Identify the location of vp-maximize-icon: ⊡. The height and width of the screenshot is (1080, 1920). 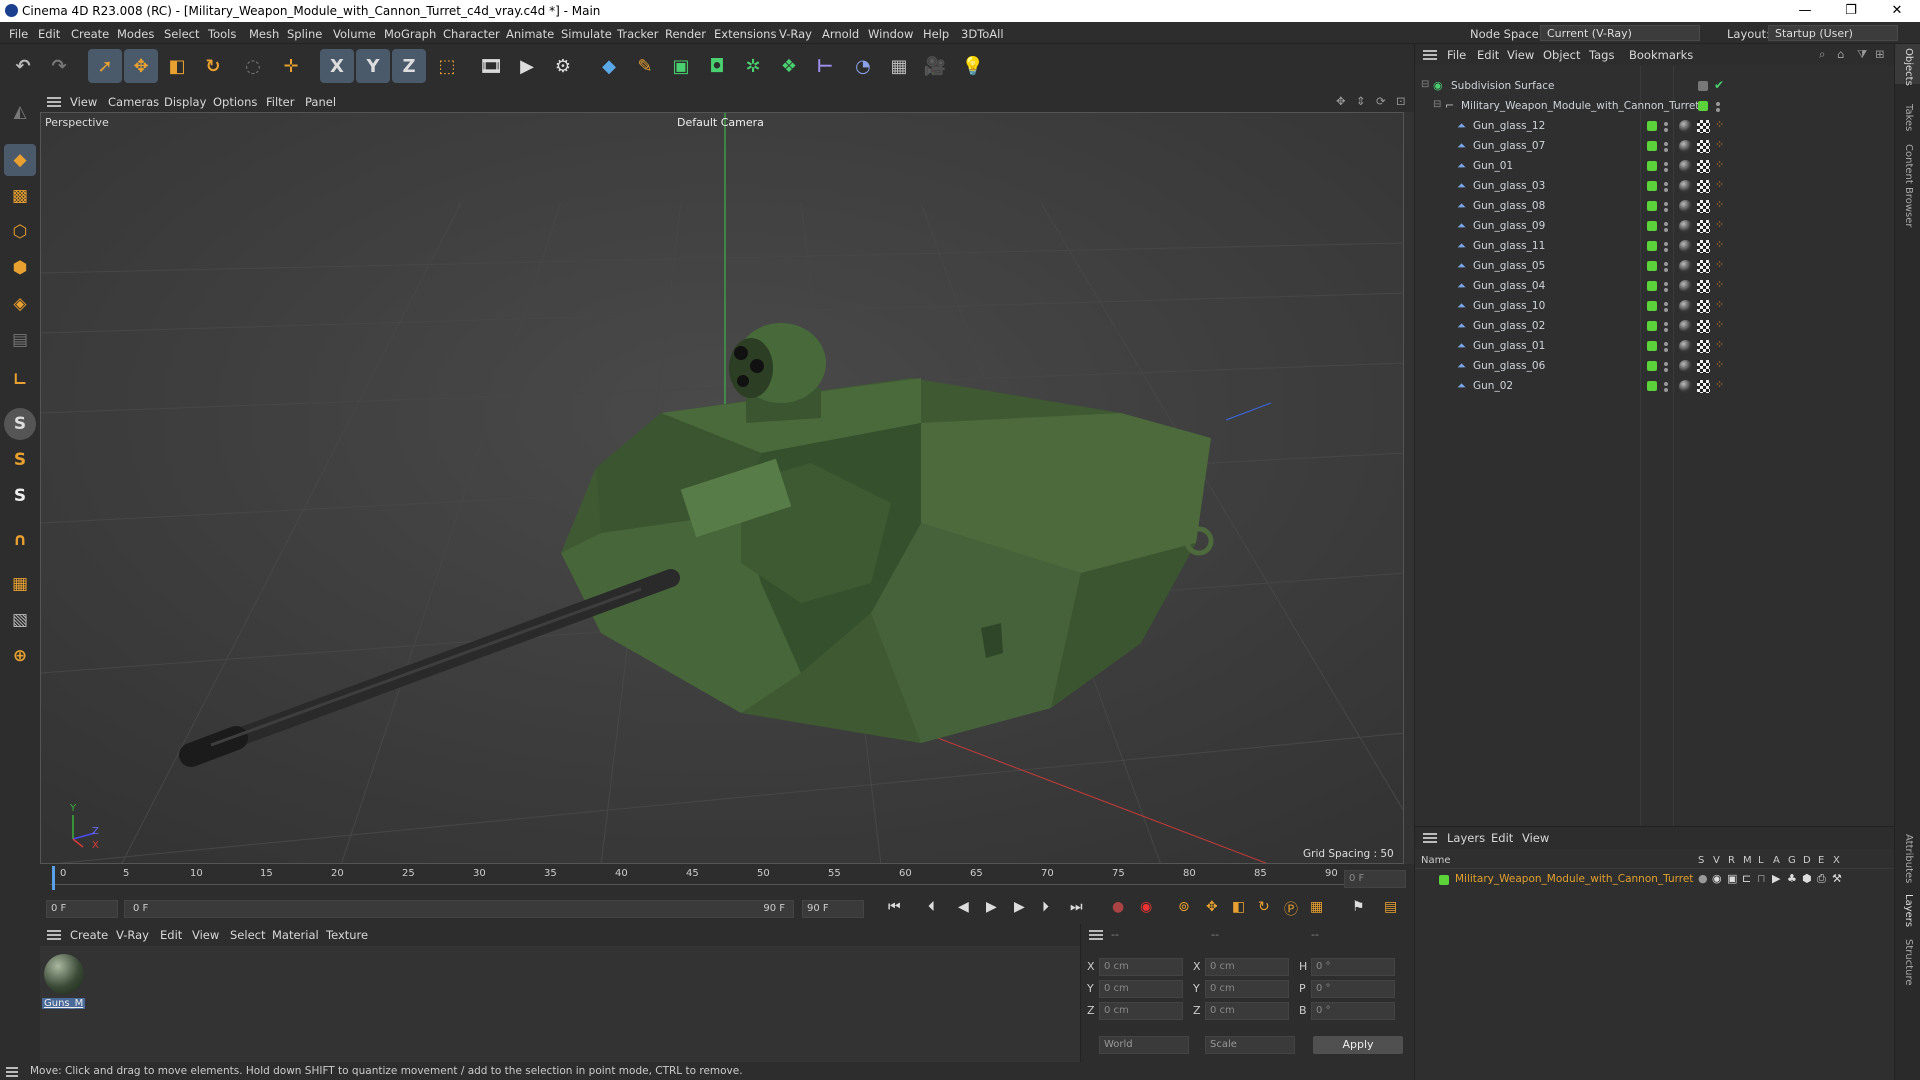
(1401, 101).